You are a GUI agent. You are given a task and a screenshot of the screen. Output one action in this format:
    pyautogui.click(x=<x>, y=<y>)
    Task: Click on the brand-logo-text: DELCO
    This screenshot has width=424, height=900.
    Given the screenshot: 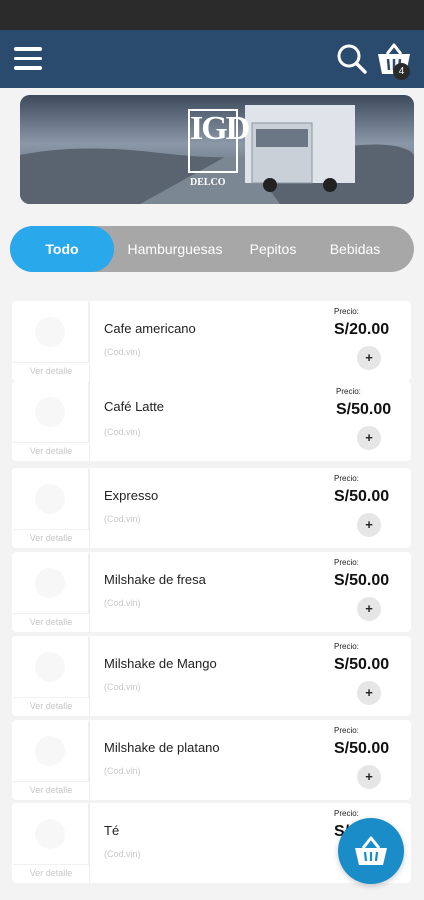 What is the action you would take?
    pyautogui.click(x=208, y=182)
    